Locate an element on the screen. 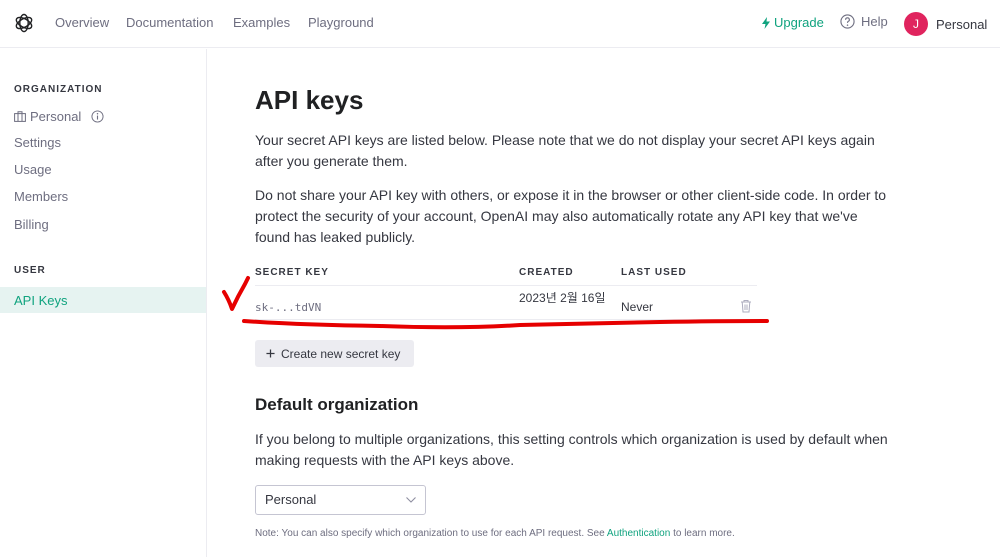 The width and height of the screenshot is (1000, 557). sidebar-item-api-keys: API Keys is located at coordinates (103, 300).